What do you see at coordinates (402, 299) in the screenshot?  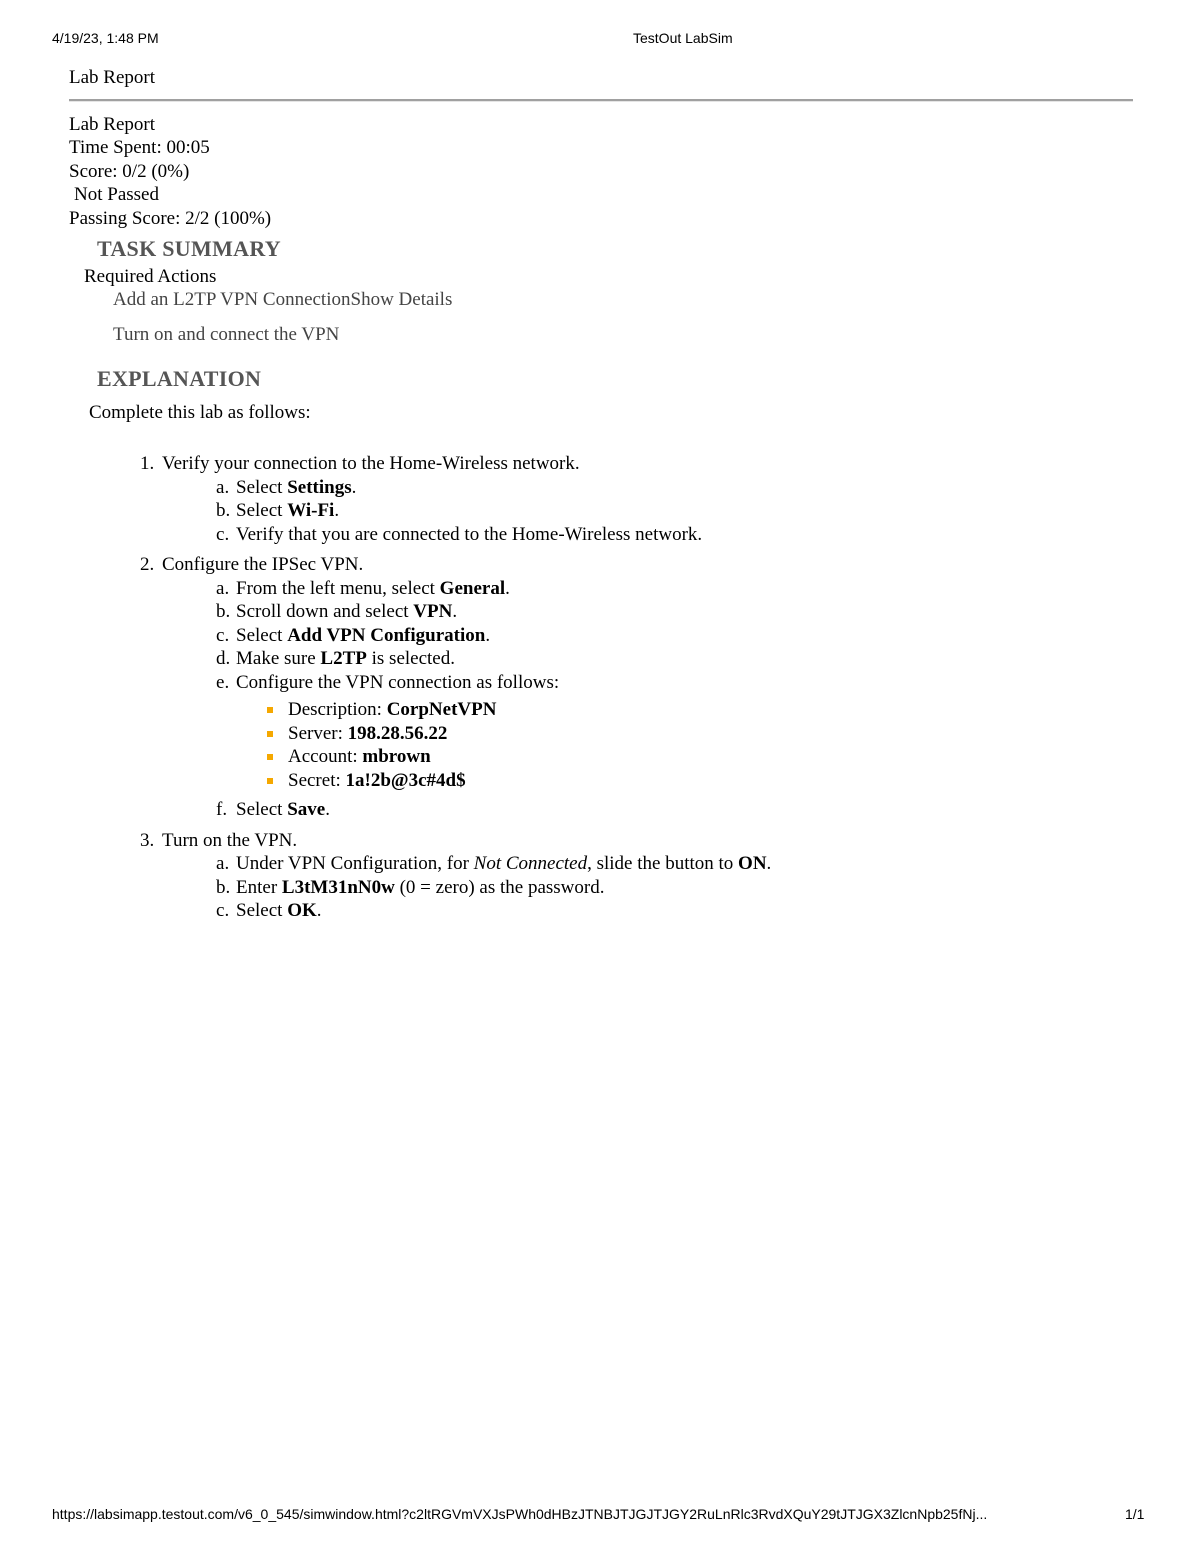 I see `show-details-link: Show Details` at bounding box center [402, 299].